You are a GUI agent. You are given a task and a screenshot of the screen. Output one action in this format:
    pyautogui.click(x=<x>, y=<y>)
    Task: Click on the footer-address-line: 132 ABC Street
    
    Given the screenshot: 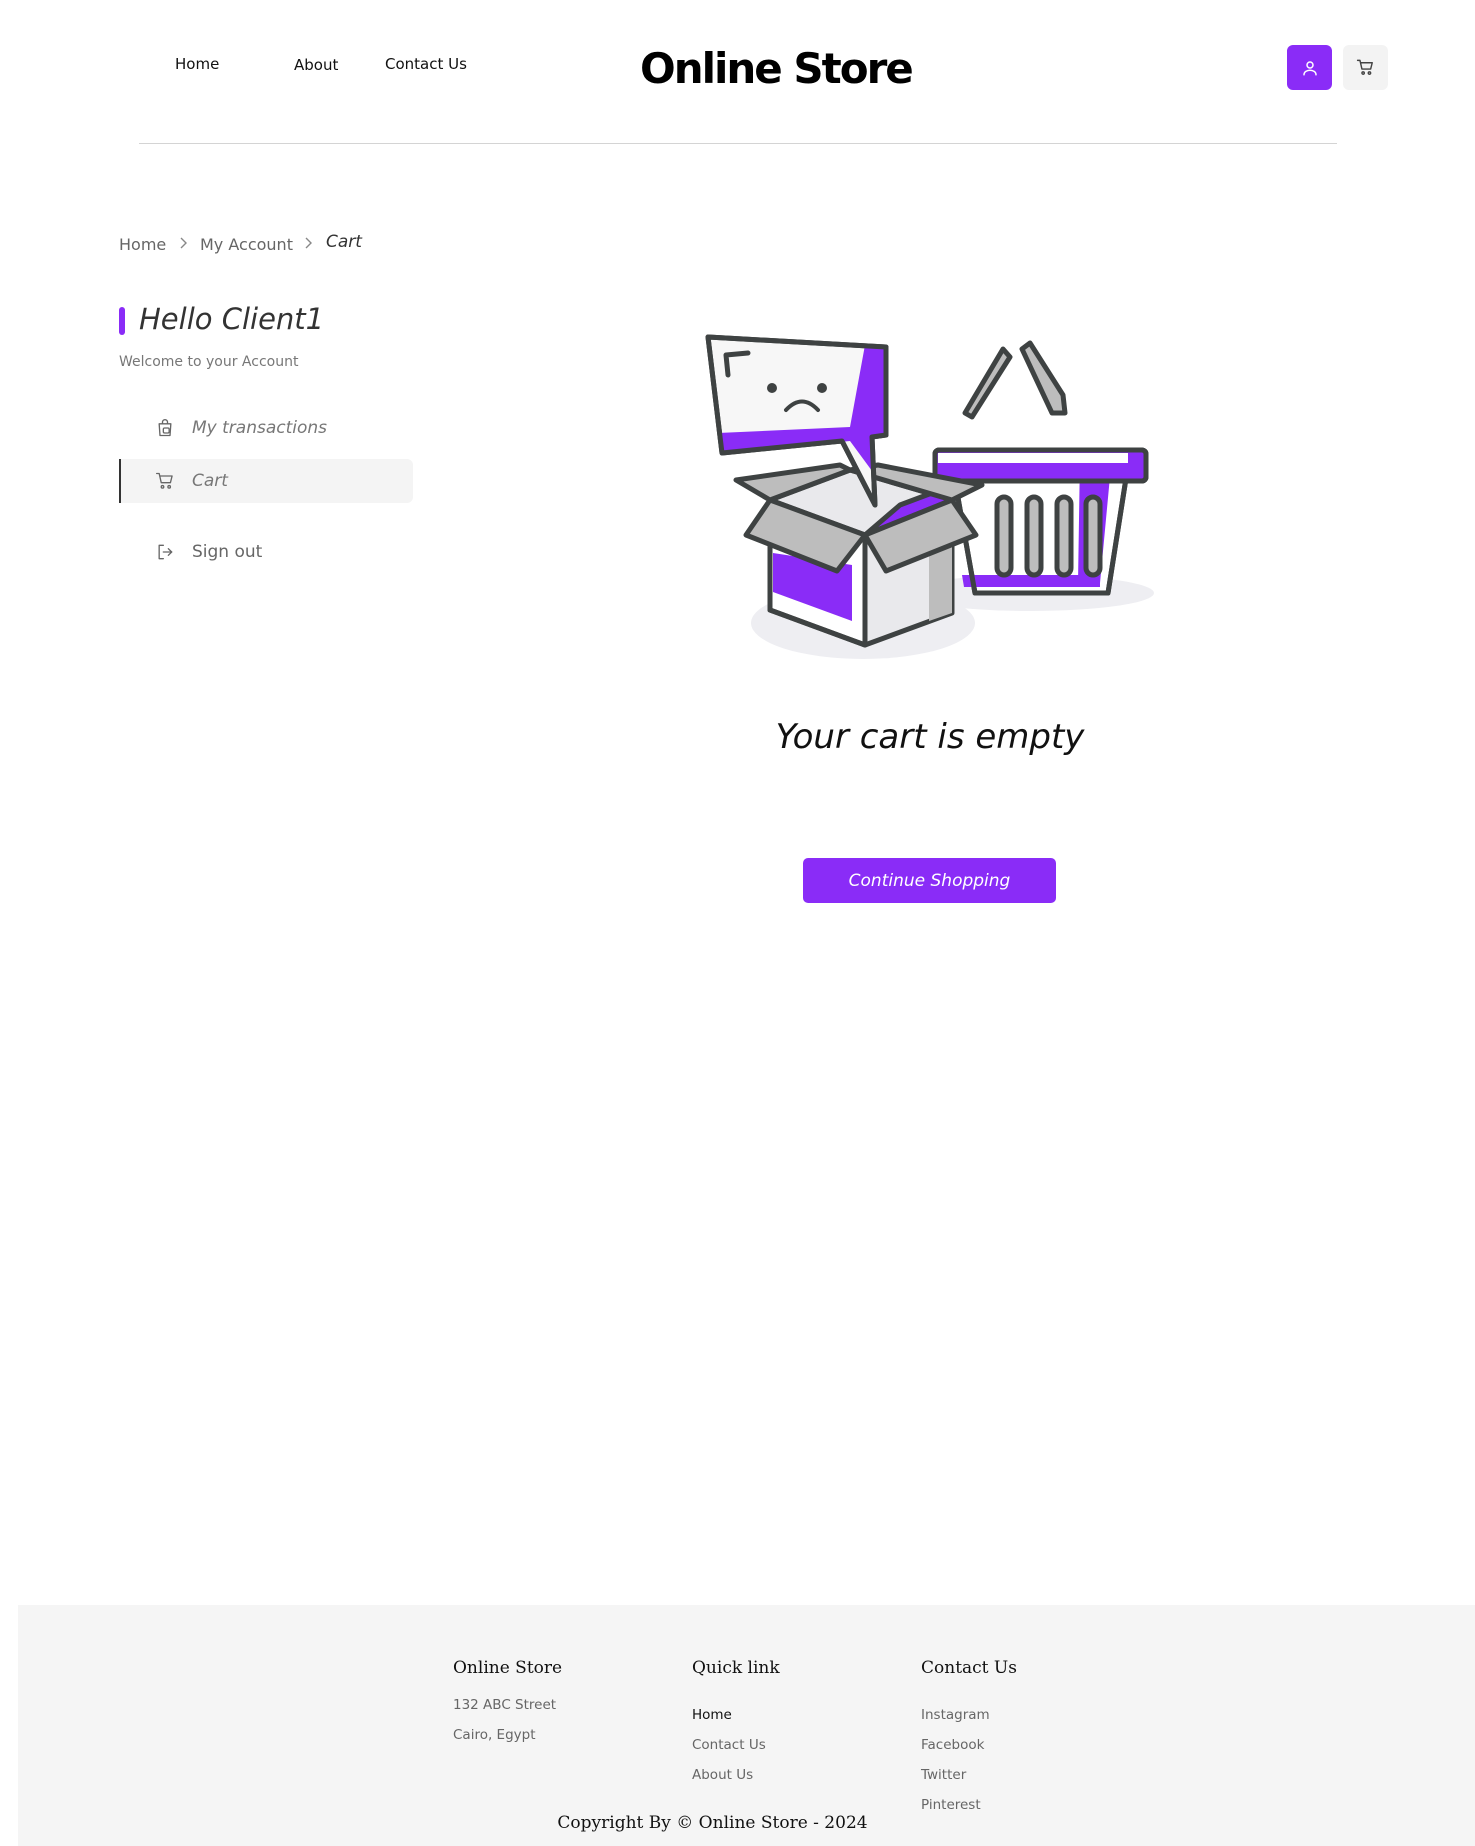 What is the action you would take?
    pyautogui.click(x=505, y=1705)
    